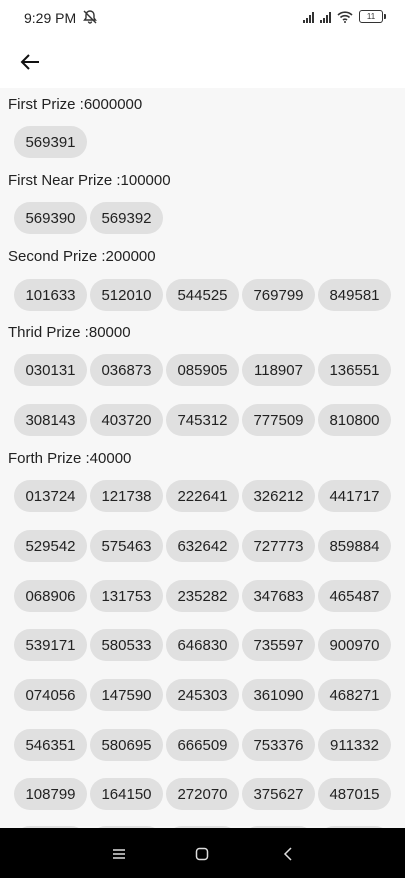 This screenshot has height=878, width=405. Describe the element at coordinates (354, 745) in the screenshot. I see `number-chip: 911332` at that location.